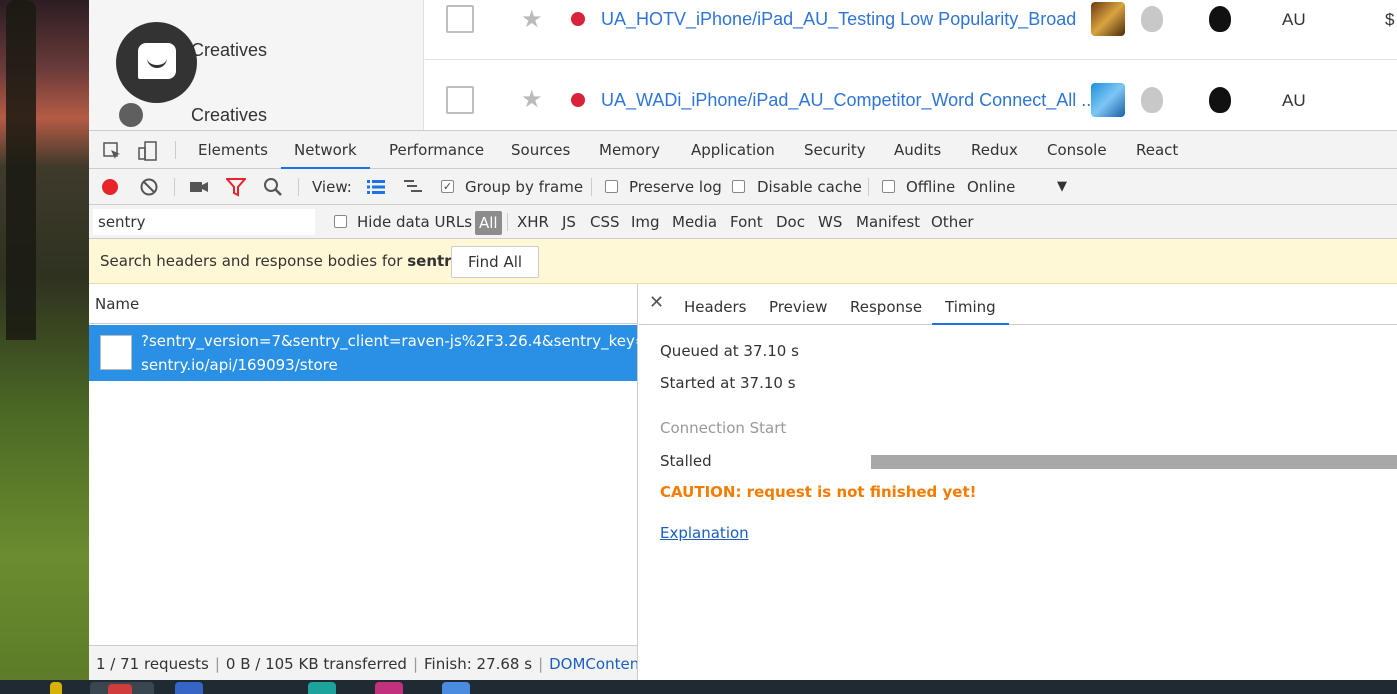 The height and width of the screenshot is (694, 1397). Describe the element at coordinates (728, 383) in the screenshot. I see `started-at: Started at 37.10 s` at that location.